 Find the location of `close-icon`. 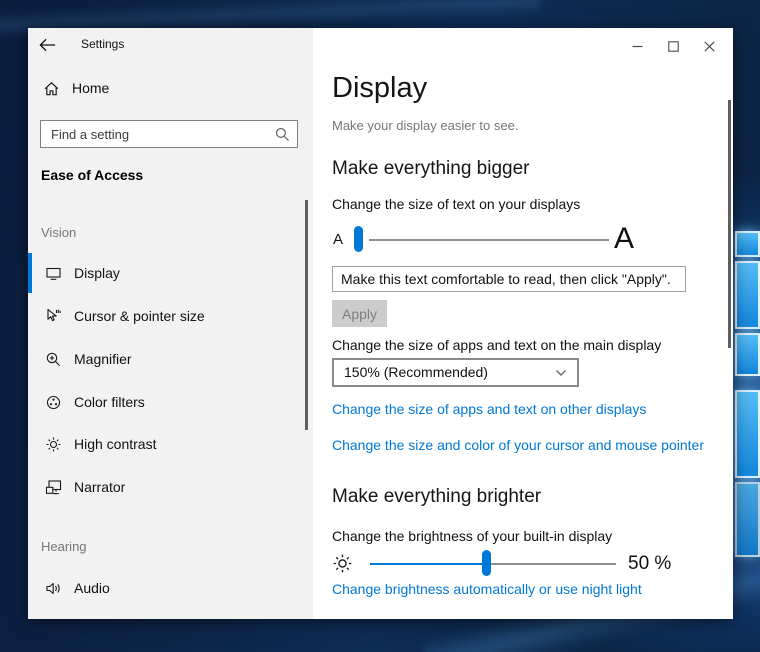

close-icon is located at coordinates (709, 46).